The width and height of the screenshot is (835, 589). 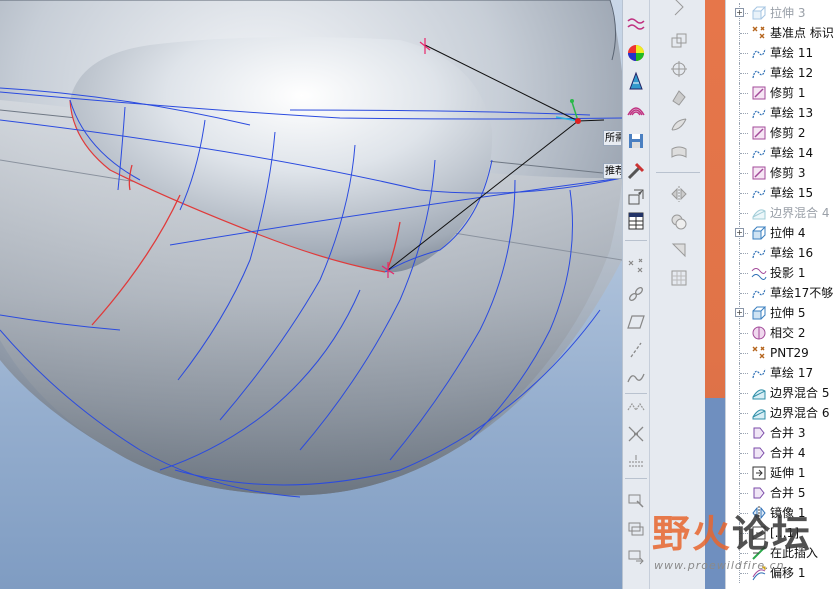 I want to click on tree-item-label: 修剪 1, so click(x=788, y=93).